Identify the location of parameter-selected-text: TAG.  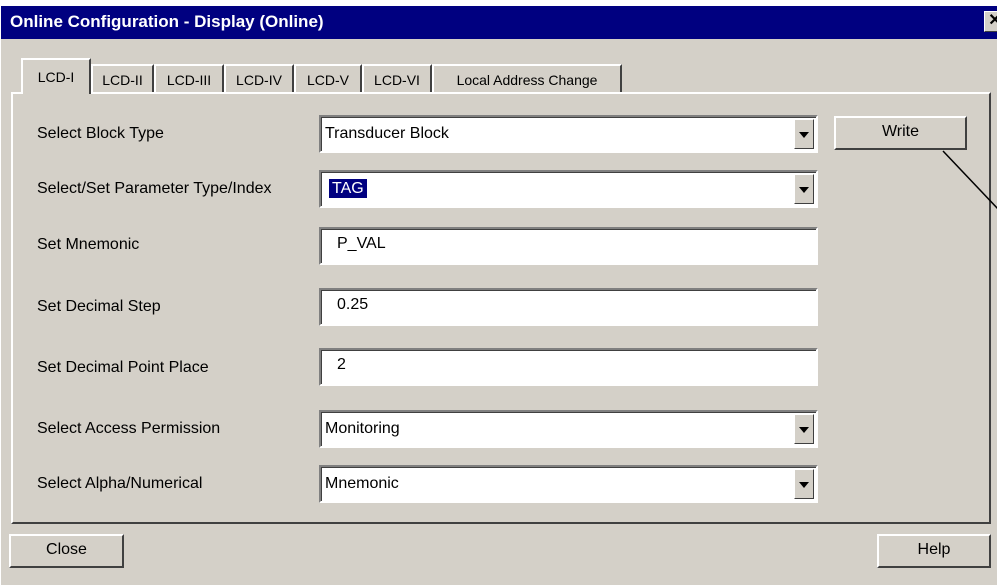
(348, 188).